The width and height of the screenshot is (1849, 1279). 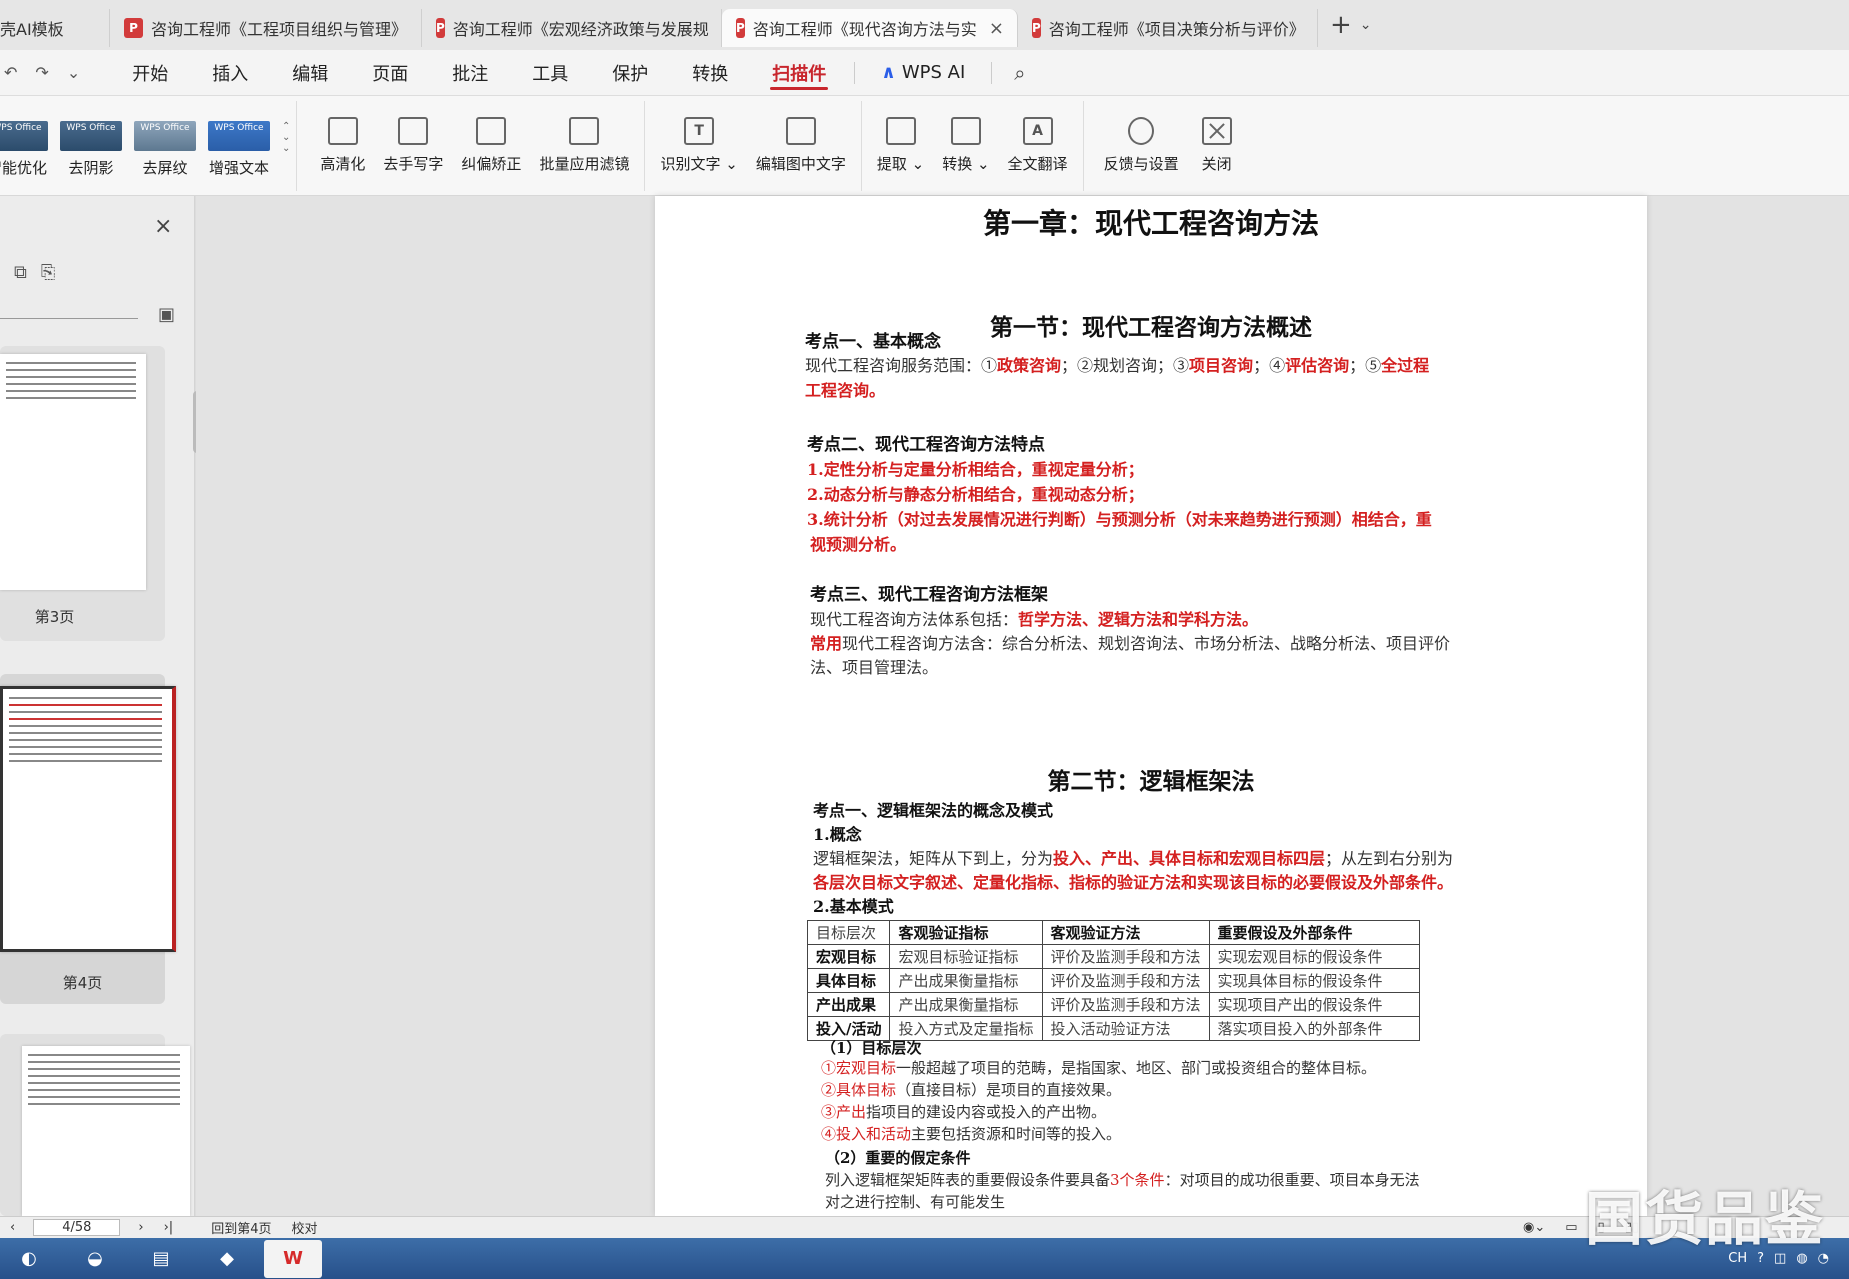 What do you see at coordinates (801, 146) in the screenshot?
I see `edit-image-text-button: 编辑图中文字` at bounding box center [801, 146].